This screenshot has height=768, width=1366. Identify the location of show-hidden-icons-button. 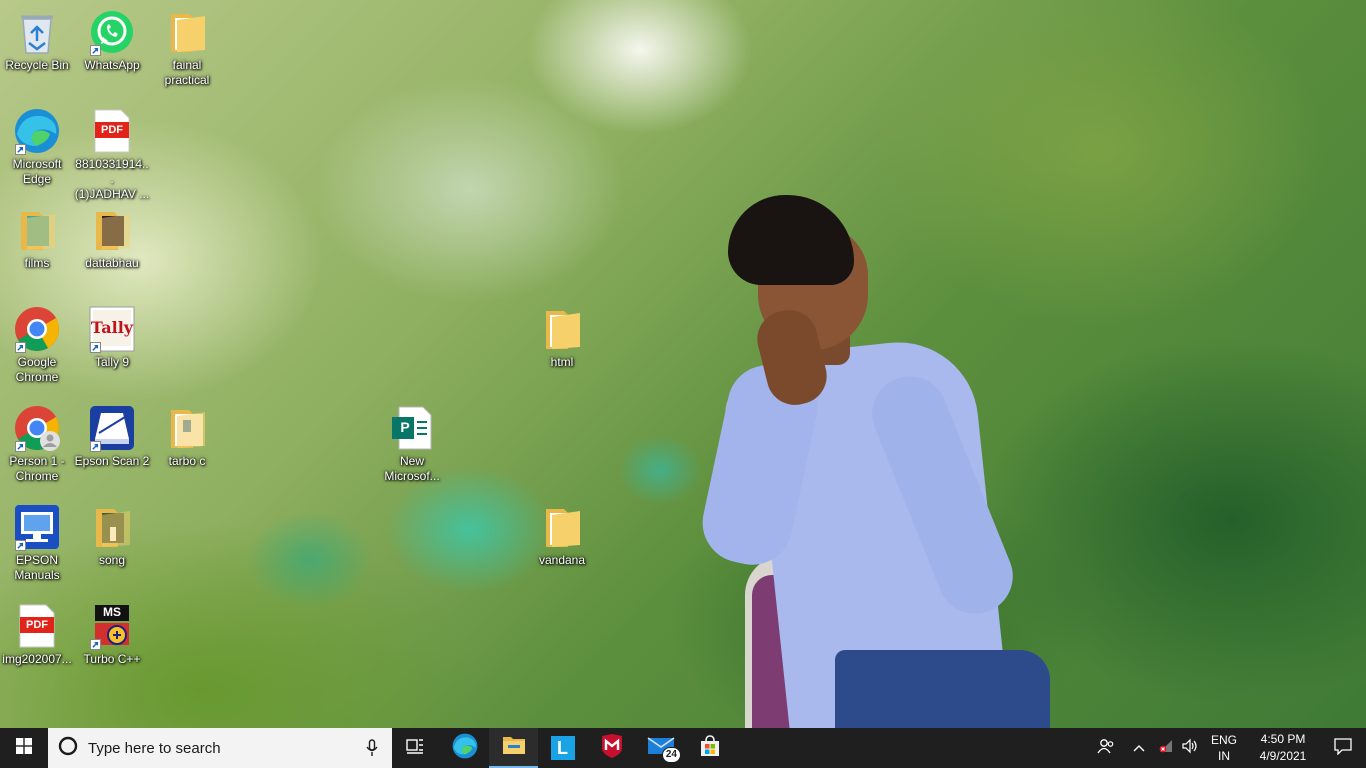
(1139, 748).